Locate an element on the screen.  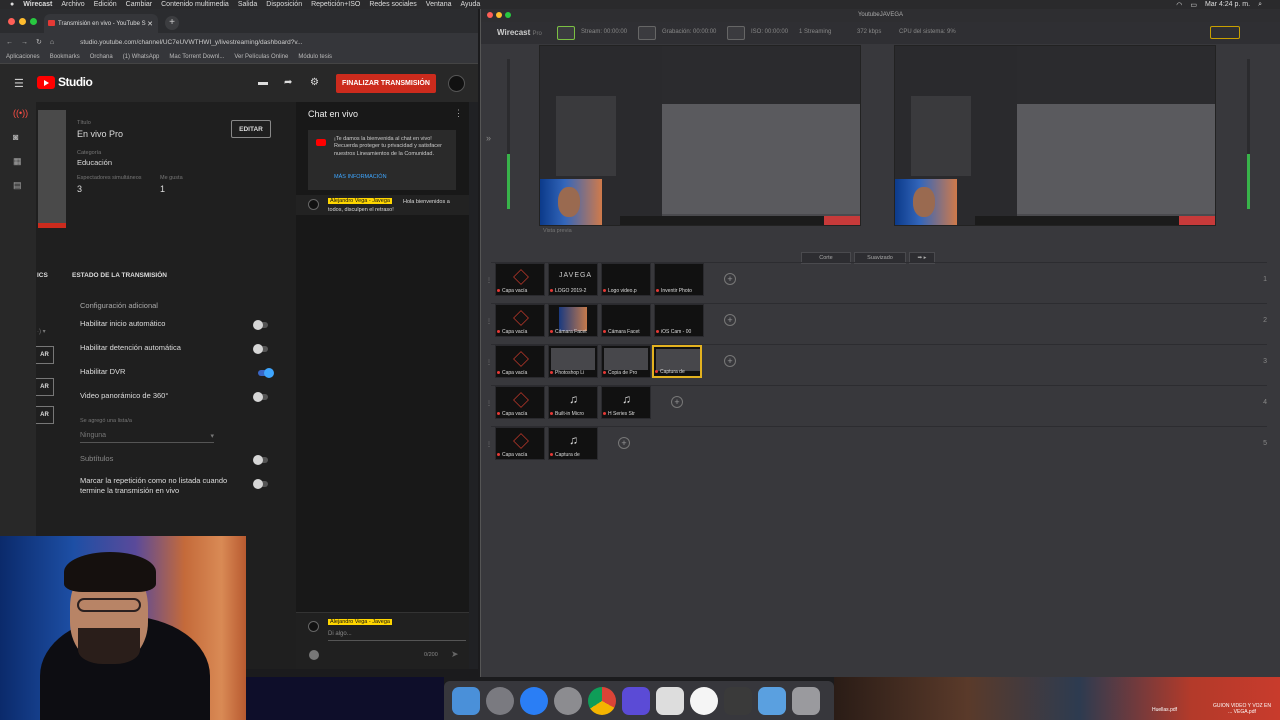
trash-icon is located at coordinates (806, 701).